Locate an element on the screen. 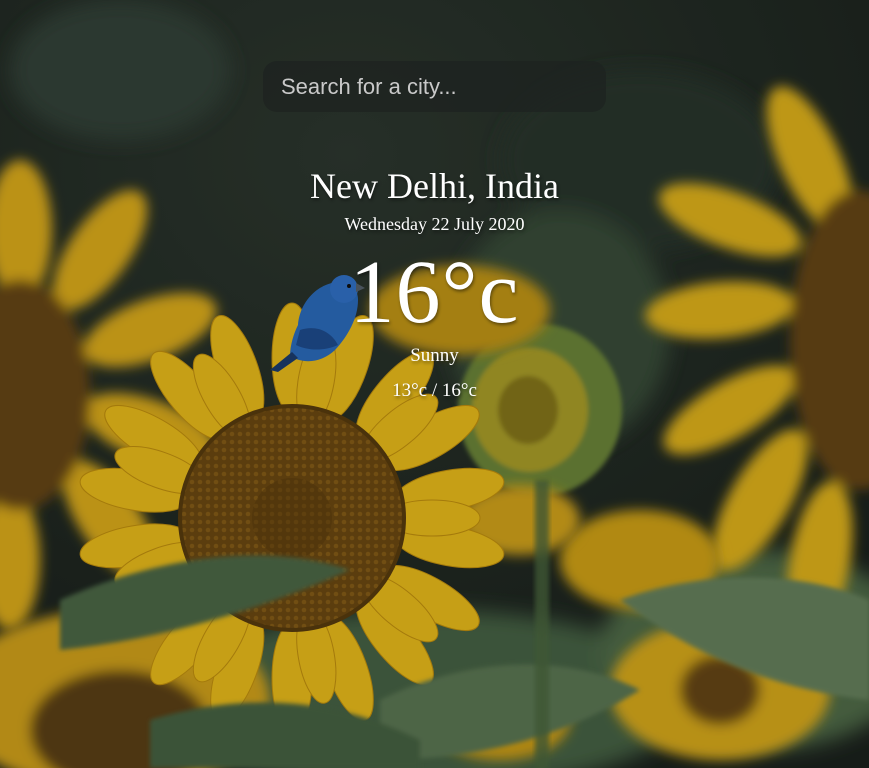 The image size is (869, 768). current-date: Wednesday 22 July 2020 is located at coordinates (434, 224).